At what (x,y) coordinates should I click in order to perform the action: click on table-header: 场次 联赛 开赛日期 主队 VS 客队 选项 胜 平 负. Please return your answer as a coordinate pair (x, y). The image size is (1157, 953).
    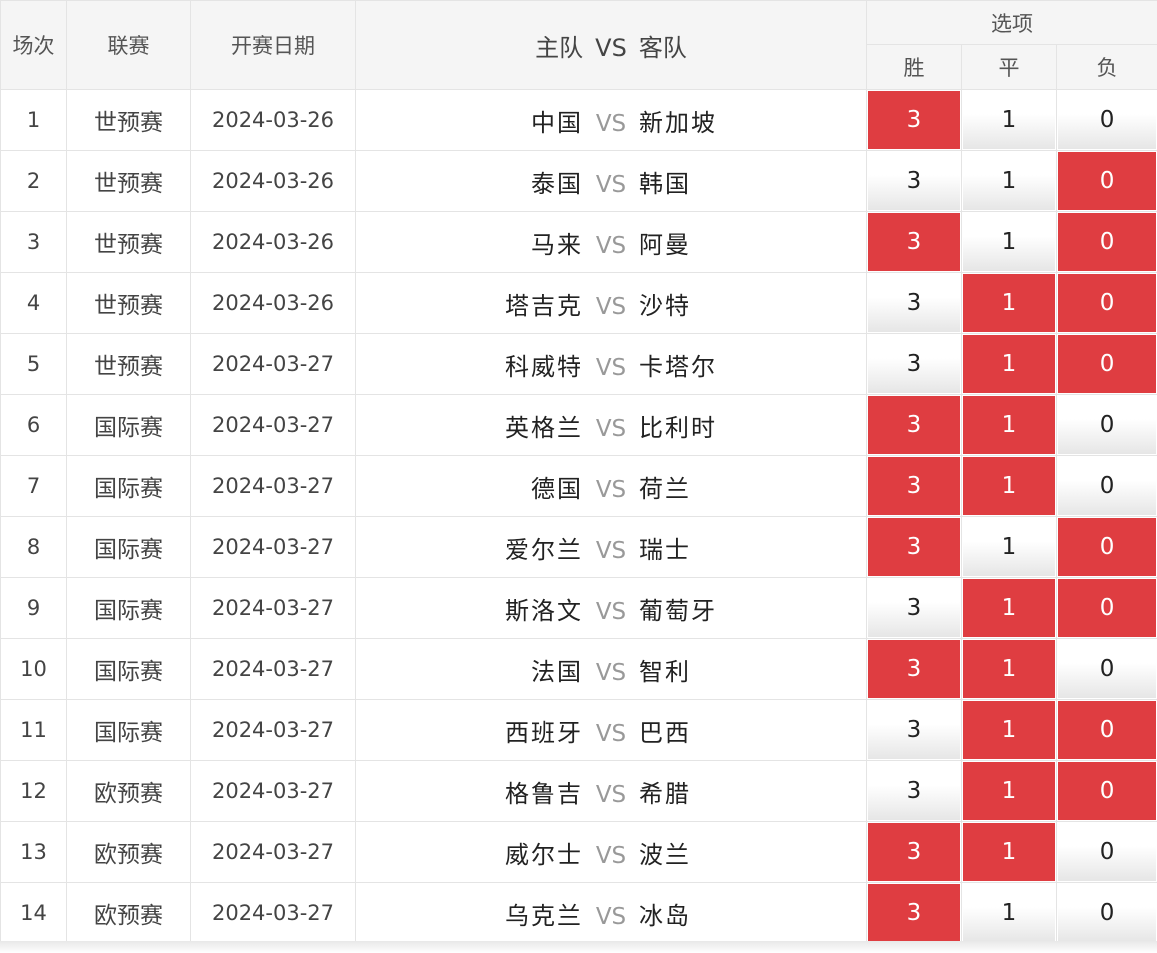
    Looking at the image, I should click on (578, 45).